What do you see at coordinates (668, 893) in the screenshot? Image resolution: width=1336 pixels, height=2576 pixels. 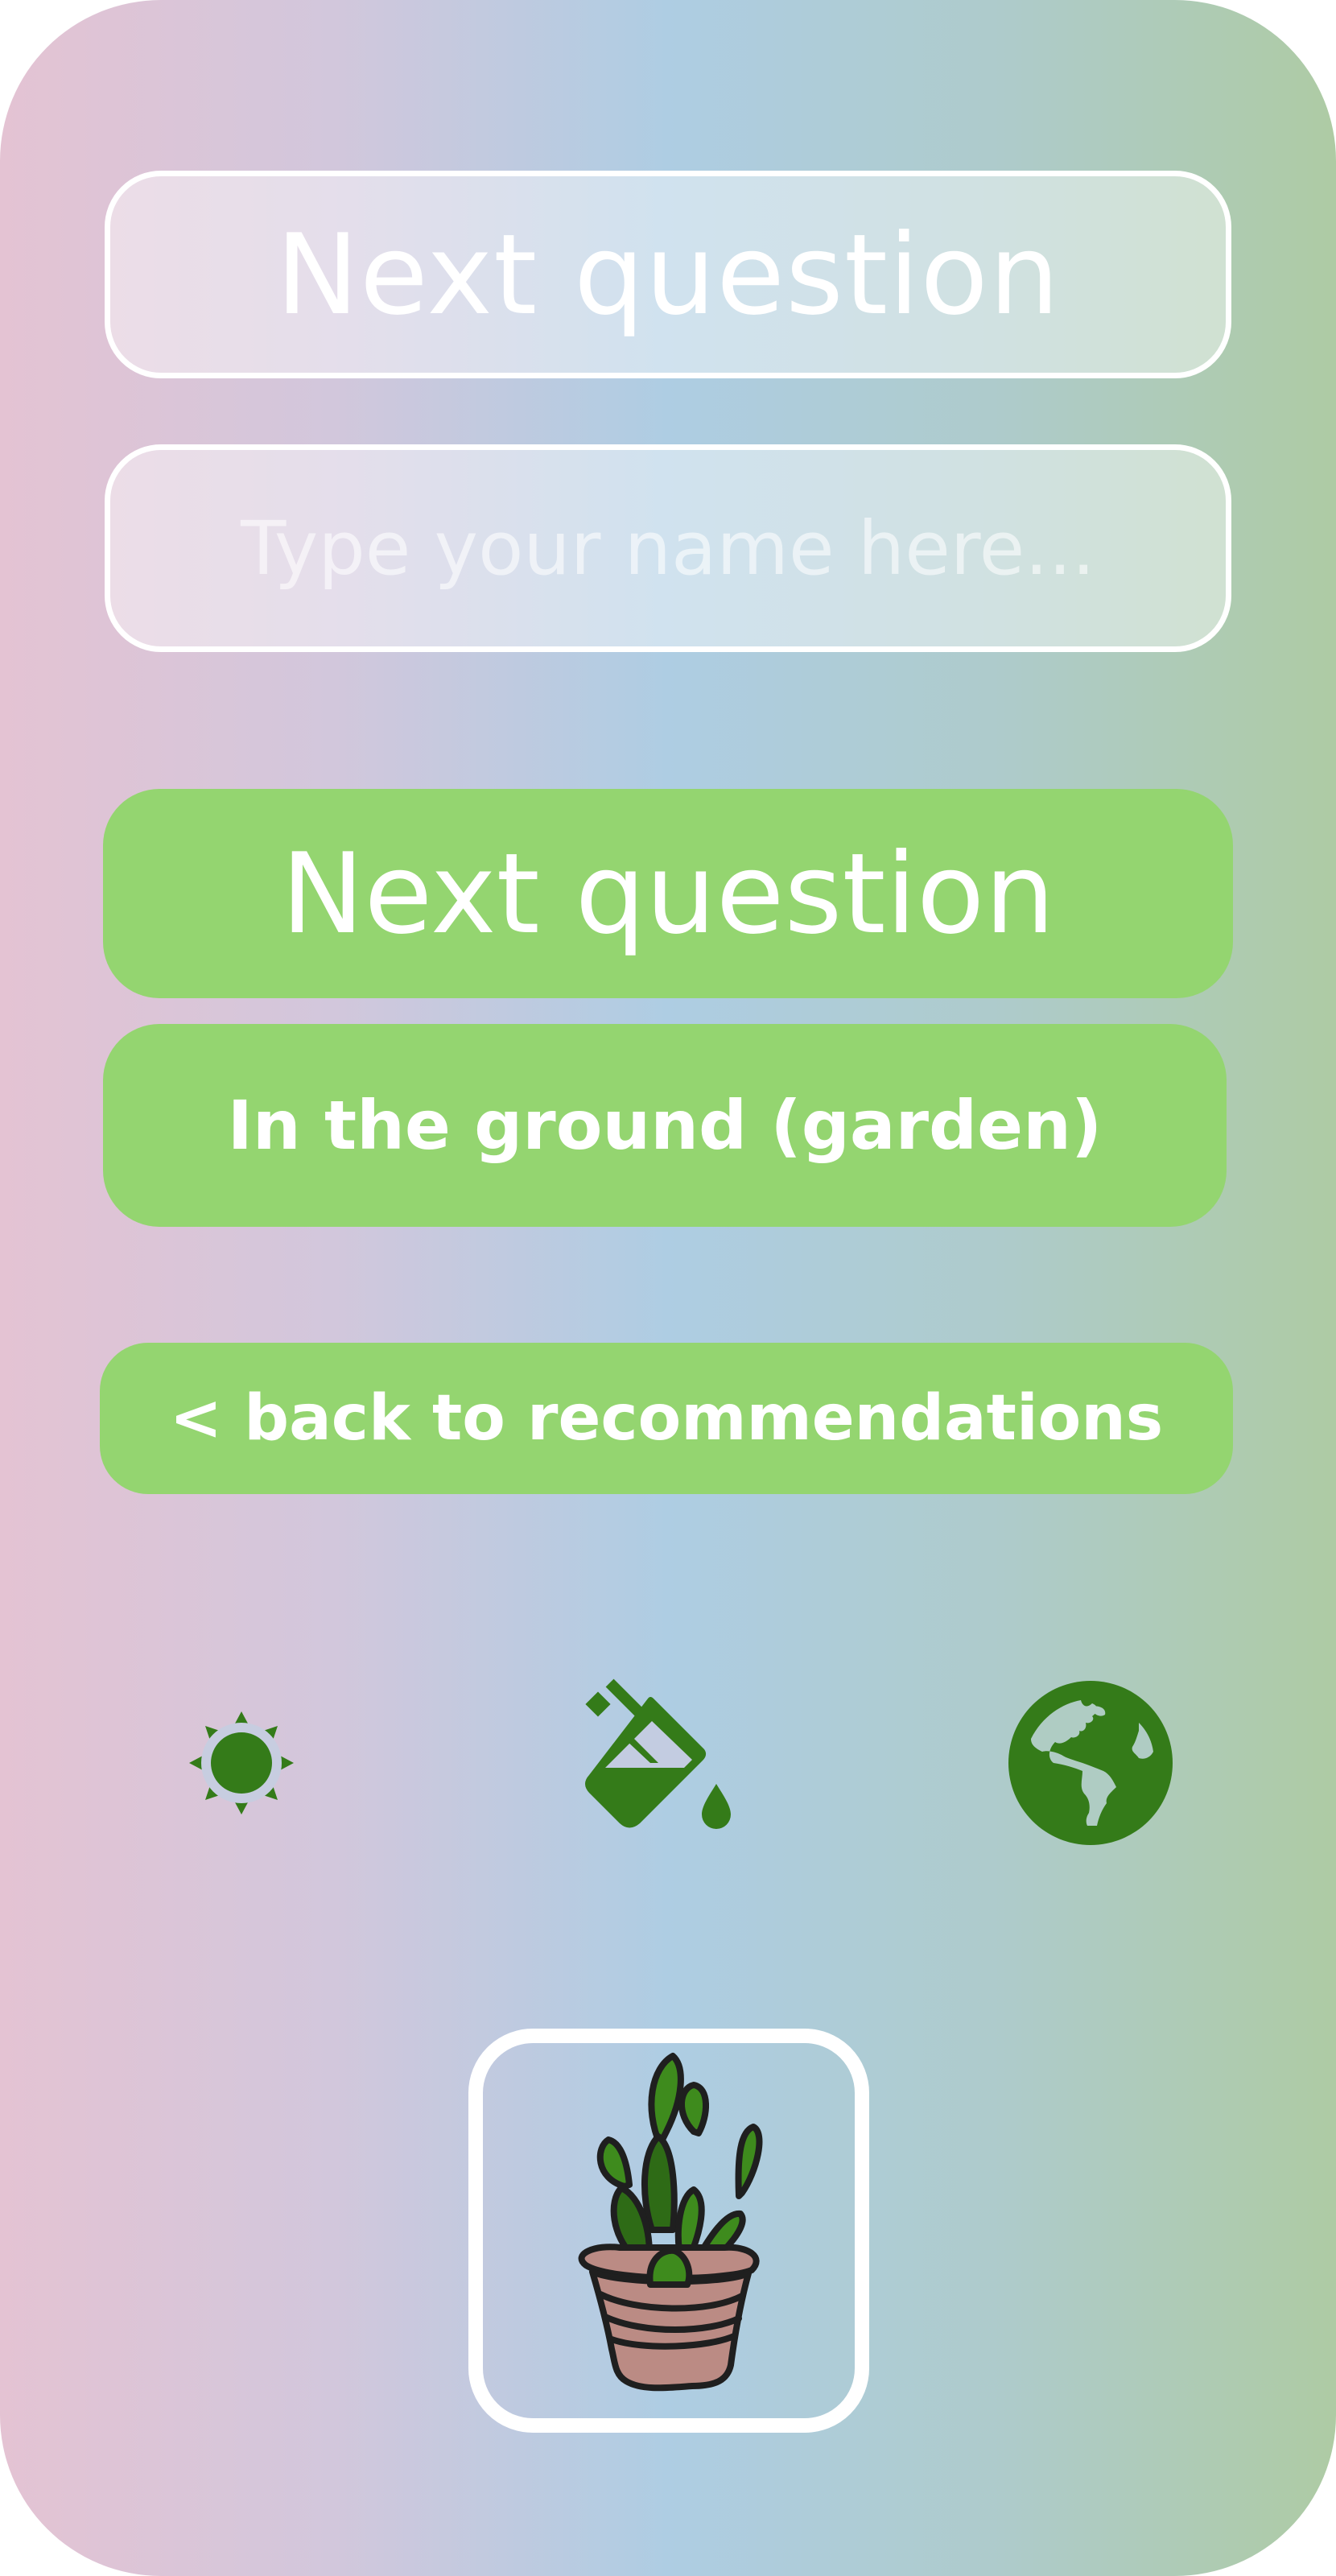 I see `next-question-button: Next question` at bounding box center [668, 893].